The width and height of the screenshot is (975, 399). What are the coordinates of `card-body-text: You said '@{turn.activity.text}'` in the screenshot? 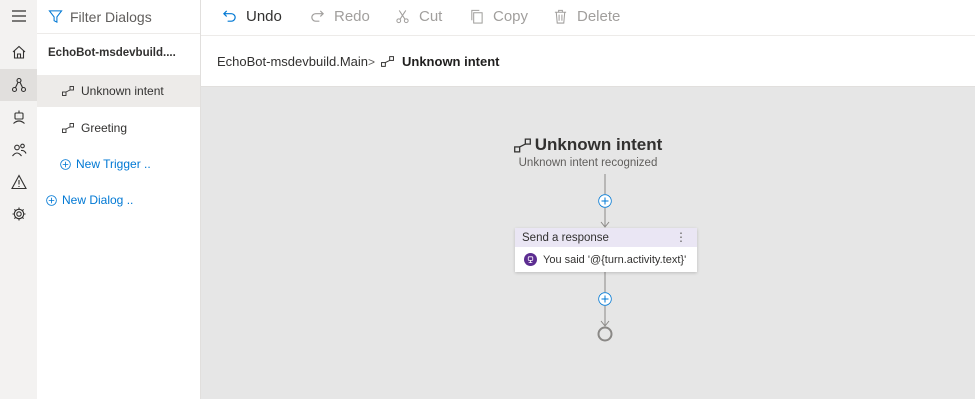 It's located at (615, 259).